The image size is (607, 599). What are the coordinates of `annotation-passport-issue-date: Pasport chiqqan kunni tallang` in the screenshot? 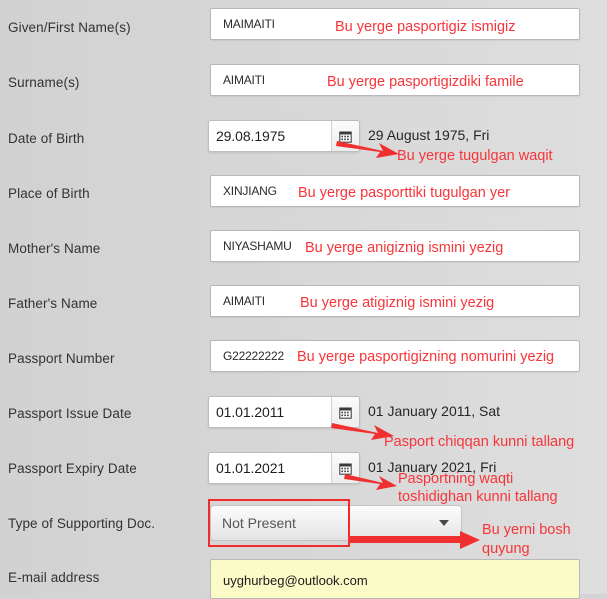 It's located at (479, 442).